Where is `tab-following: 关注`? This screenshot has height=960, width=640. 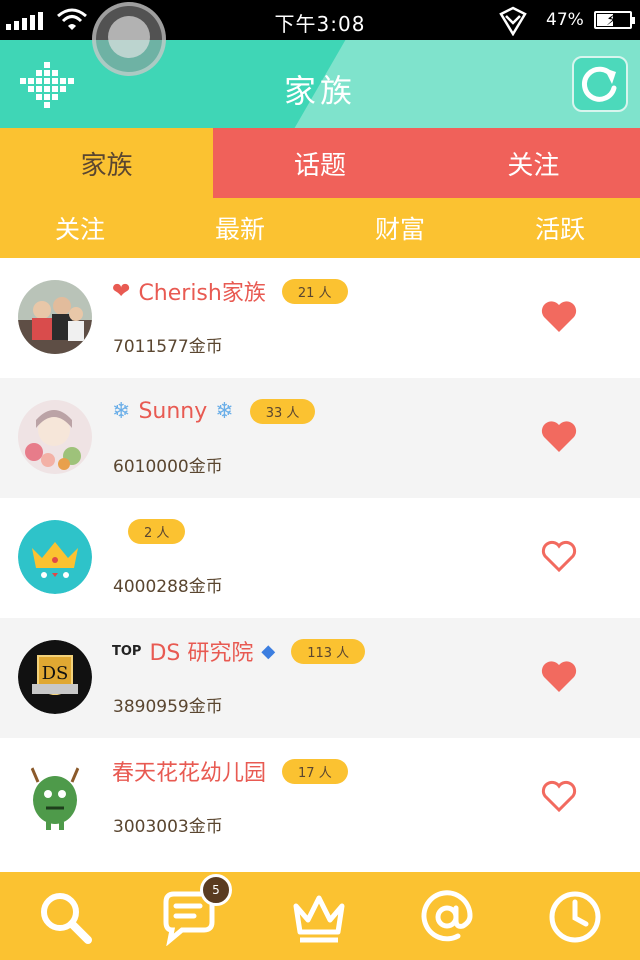 tab-following: 关注 is located at coordinates (533, 163).